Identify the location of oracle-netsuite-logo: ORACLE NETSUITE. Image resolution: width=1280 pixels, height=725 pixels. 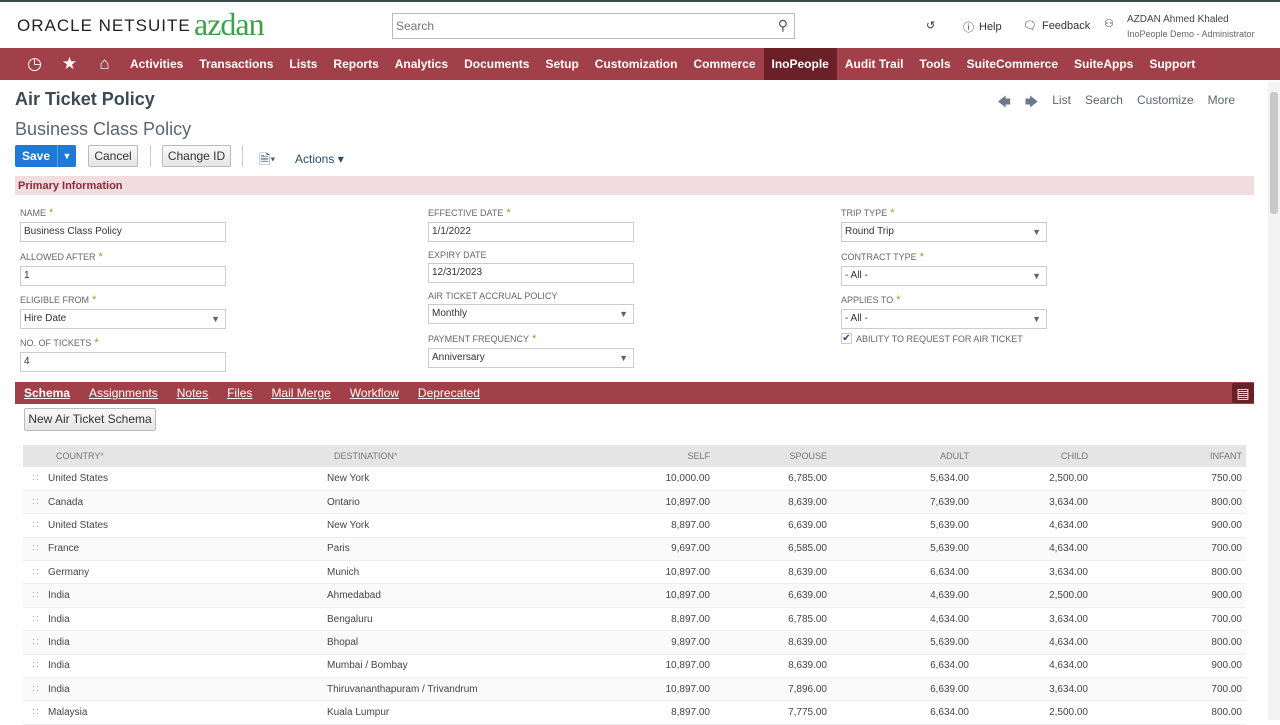
(104, 26).